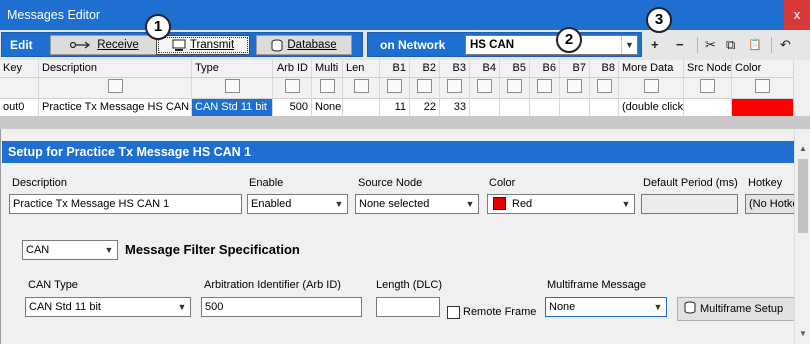 The width and height of the screenshot is (810, 344). Describe the element at coordinates (425, 69) in the screenshot. I see `column-header: B2` at that location.